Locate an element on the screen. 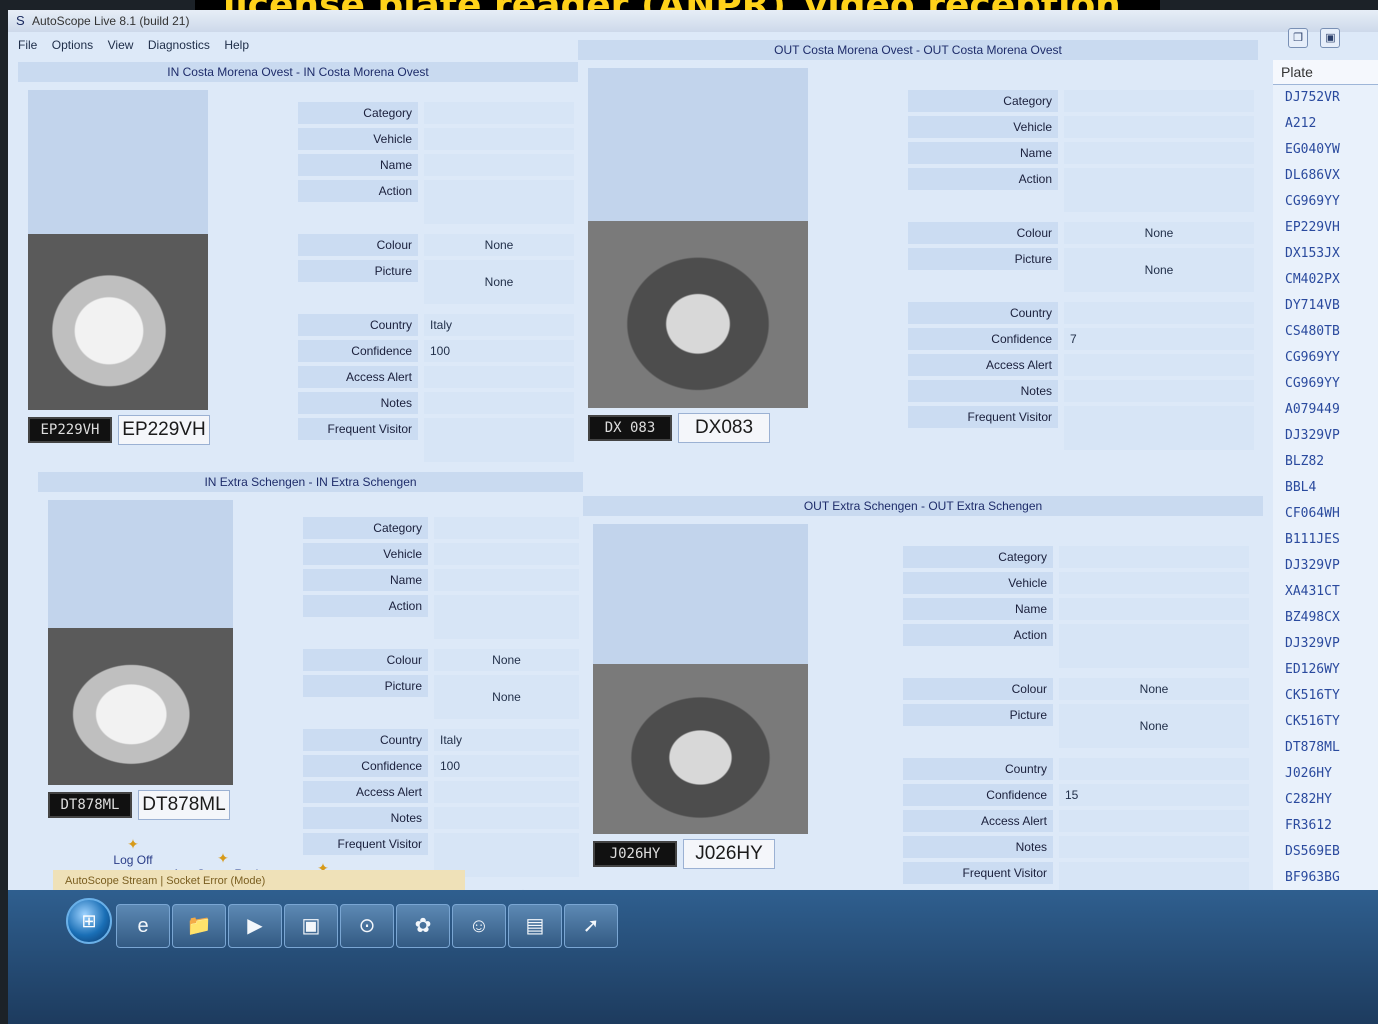 This screenshot has width=1378, height=1024. taskbar-app-icon: ▤ is located at coordinates (535, 926).